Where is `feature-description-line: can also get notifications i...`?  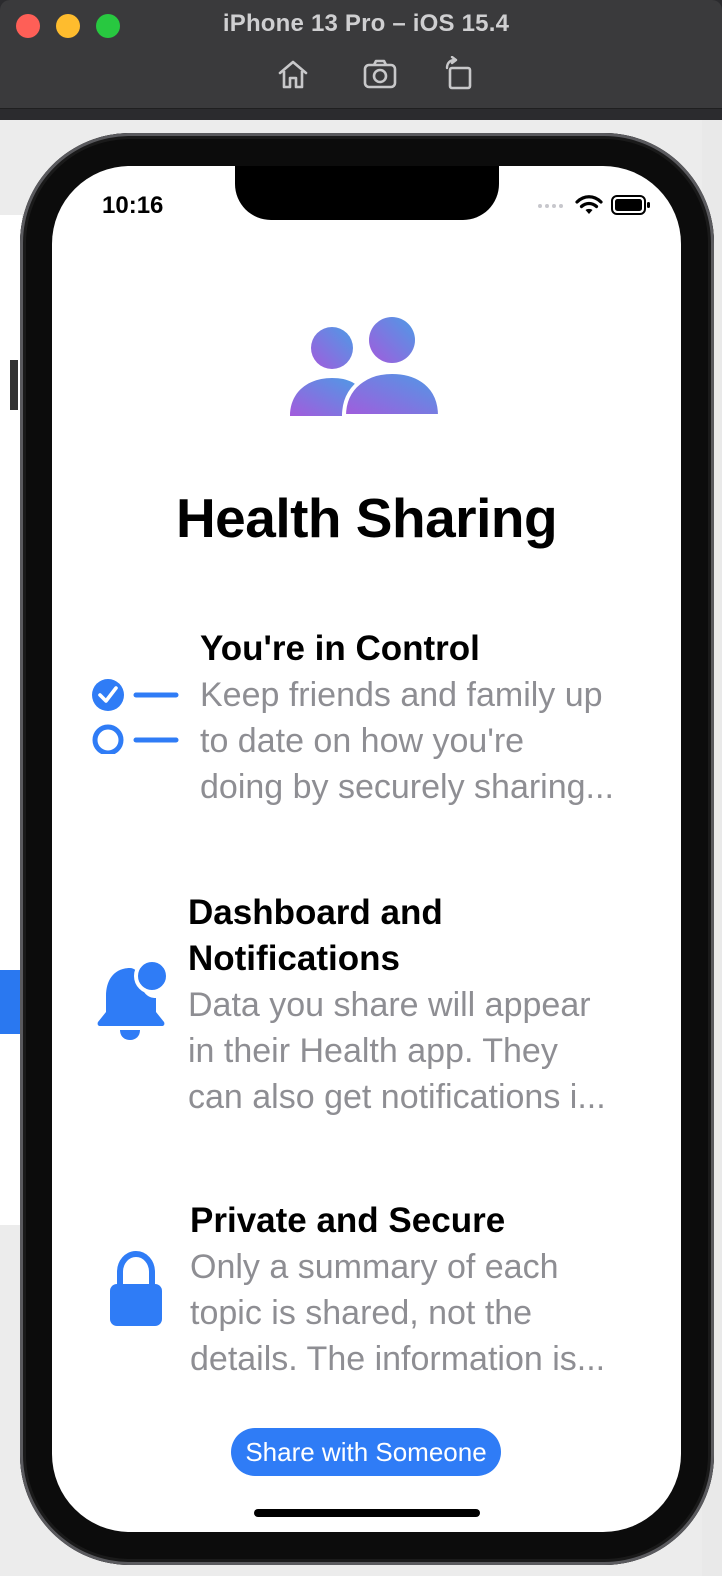 feature-description-line: can also get notifications i... is located at coordinates (397, 1097).